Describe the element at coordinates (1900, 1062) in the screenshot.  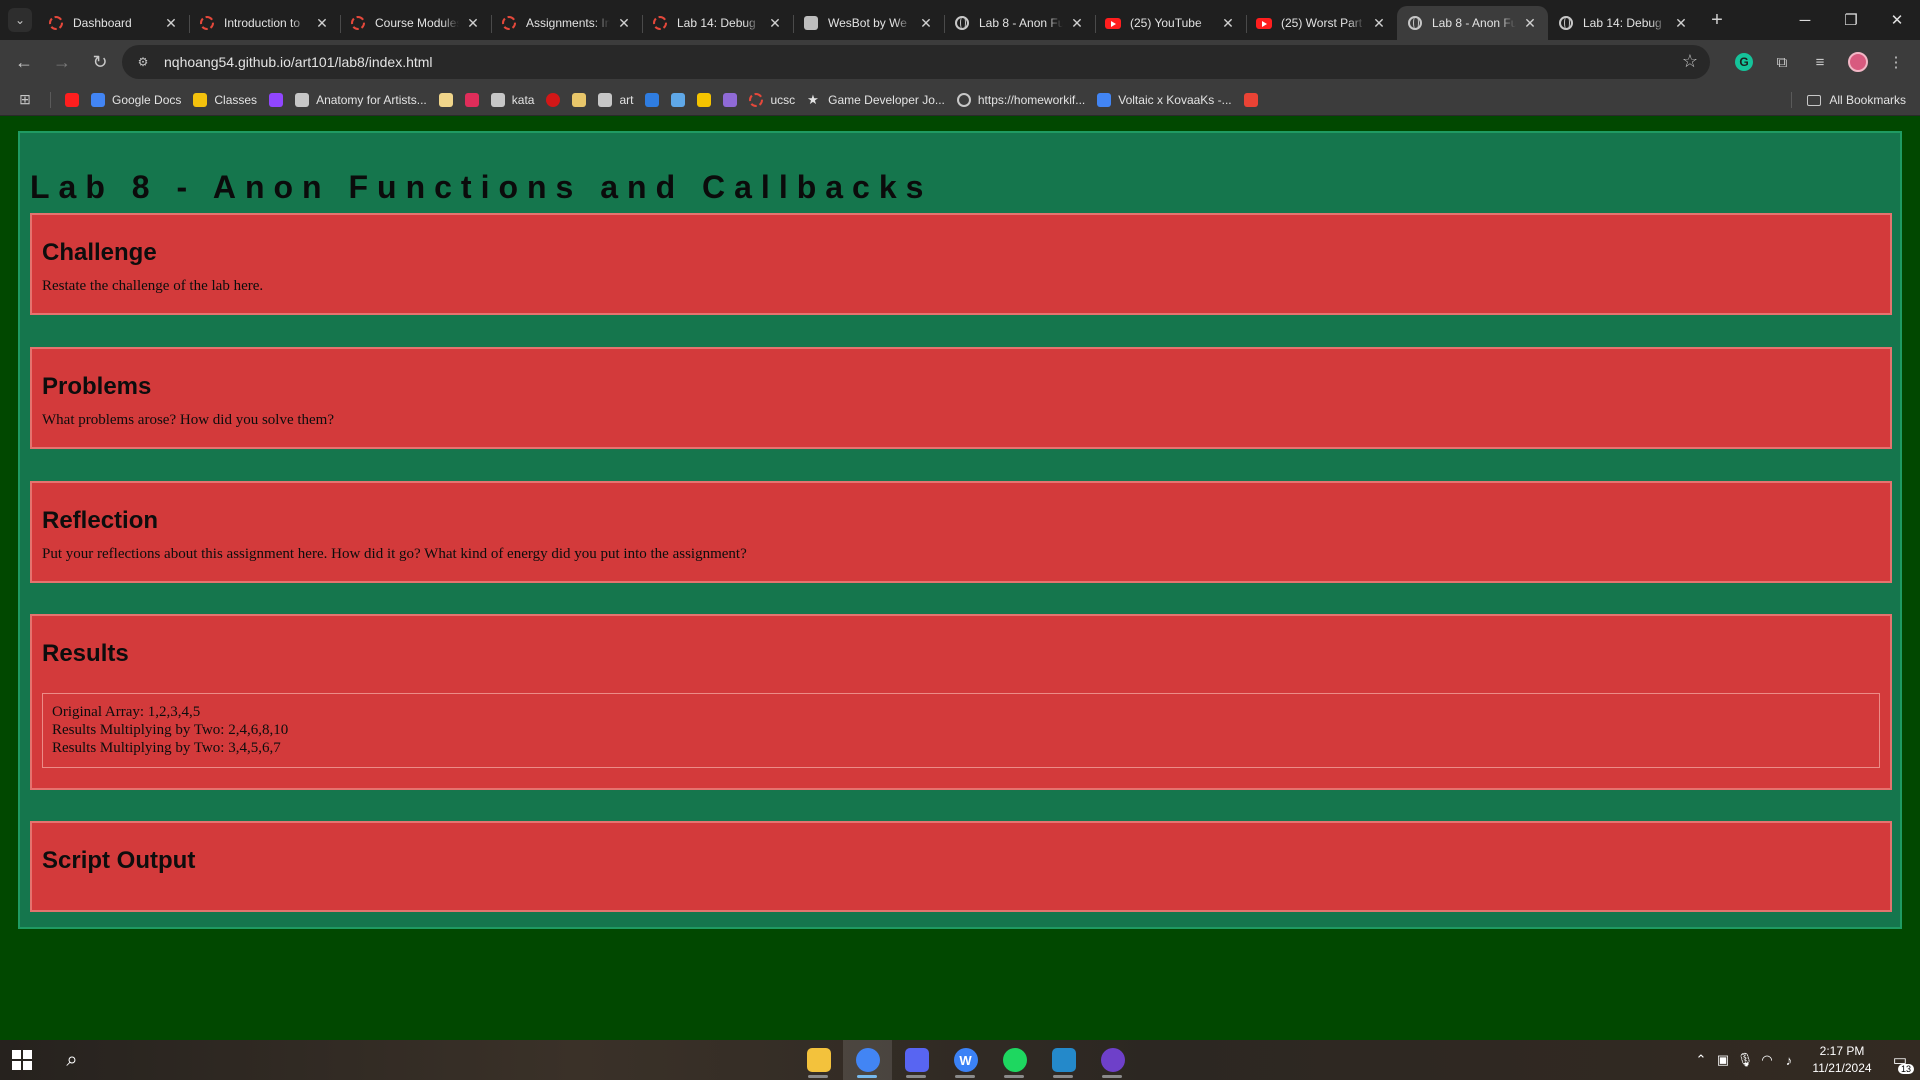
I see `notification-center-button: ▭ 13` at that location.